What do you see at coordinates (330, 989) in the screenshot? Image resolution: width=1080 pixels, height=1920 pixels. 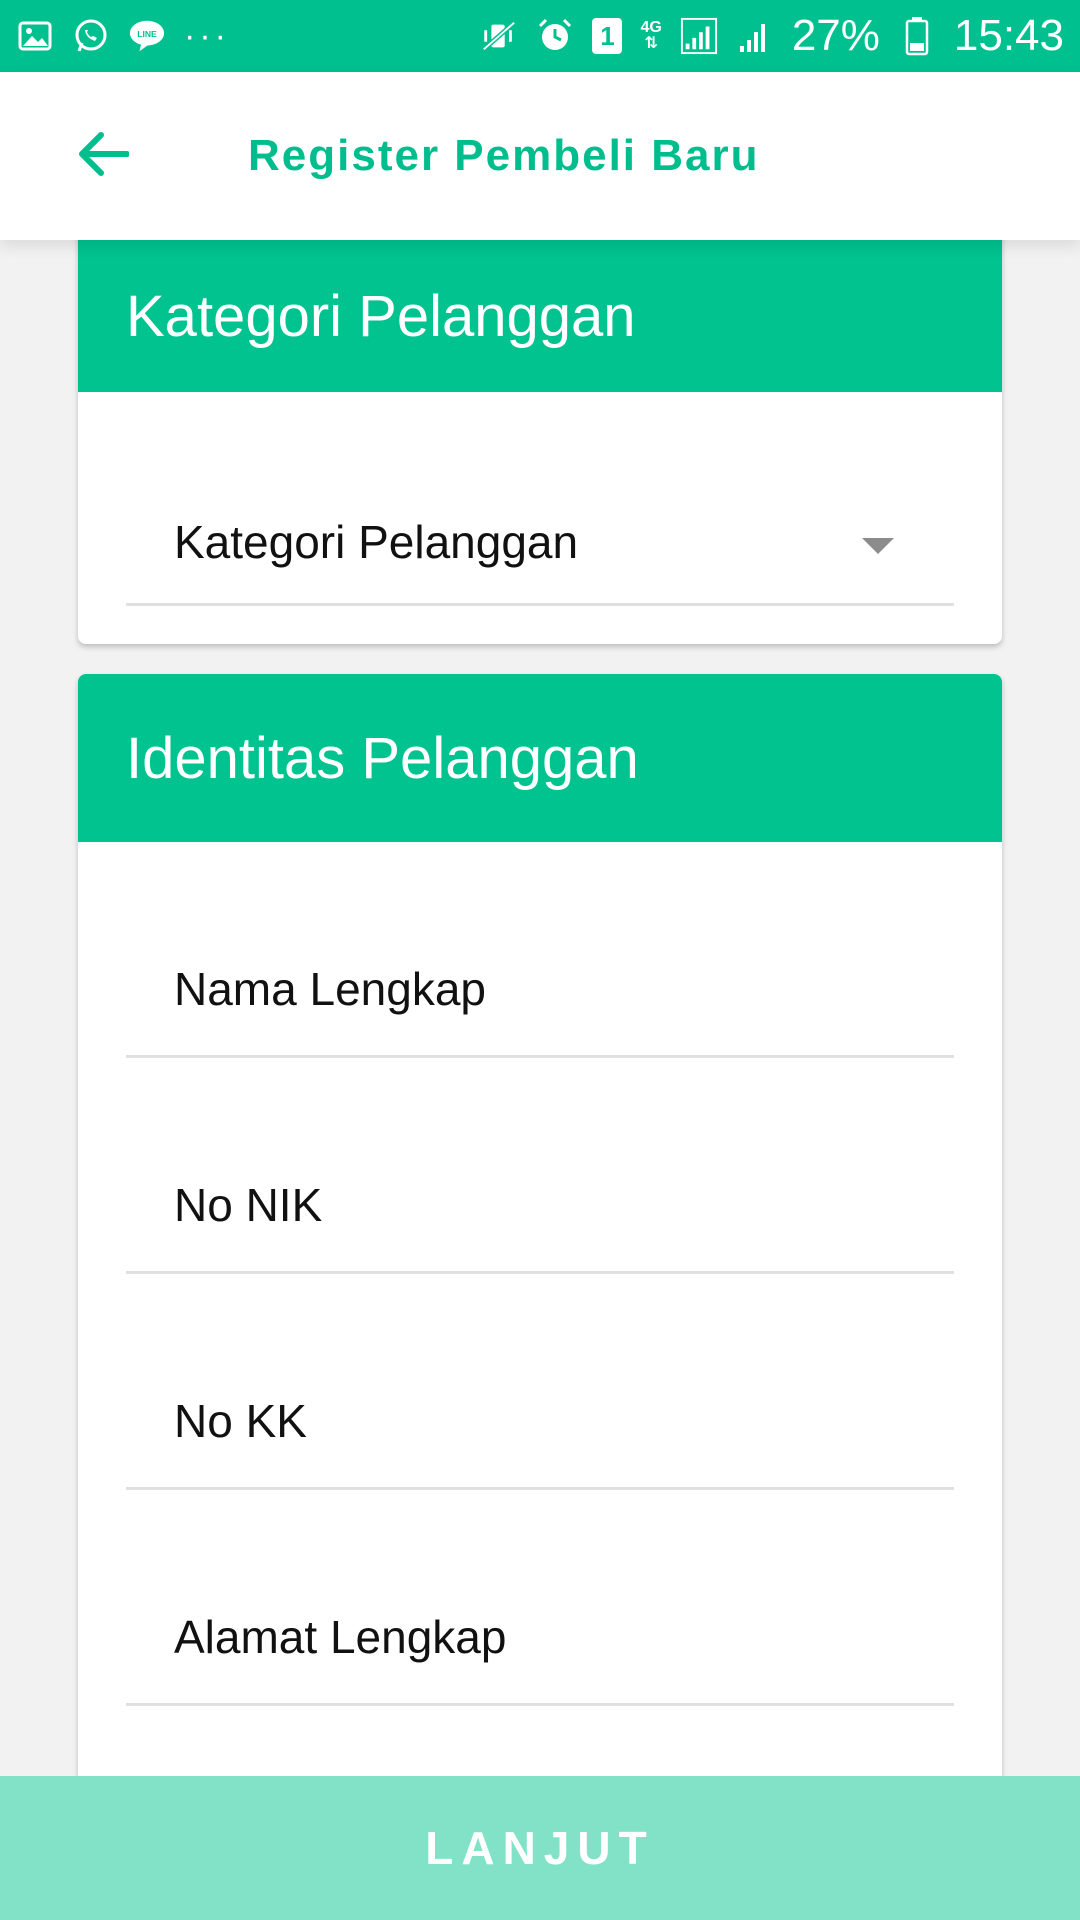 I see `nama-lengkap-label: Nama Lengkap` at bounding box center [330, 989].